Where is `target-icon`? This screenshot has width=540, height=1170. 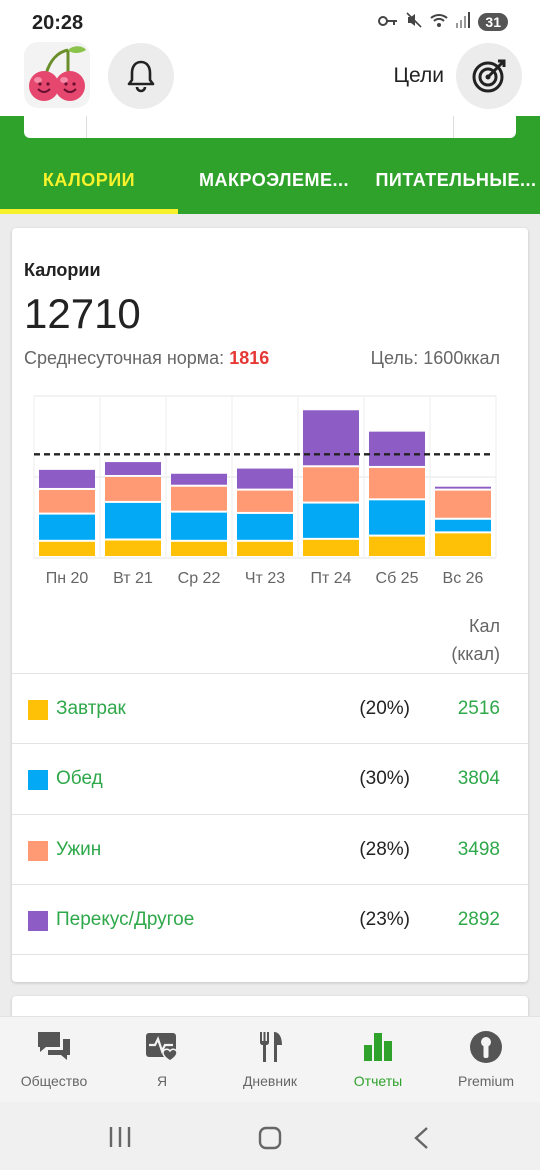 target-icon is located at coordinates (489, 76).